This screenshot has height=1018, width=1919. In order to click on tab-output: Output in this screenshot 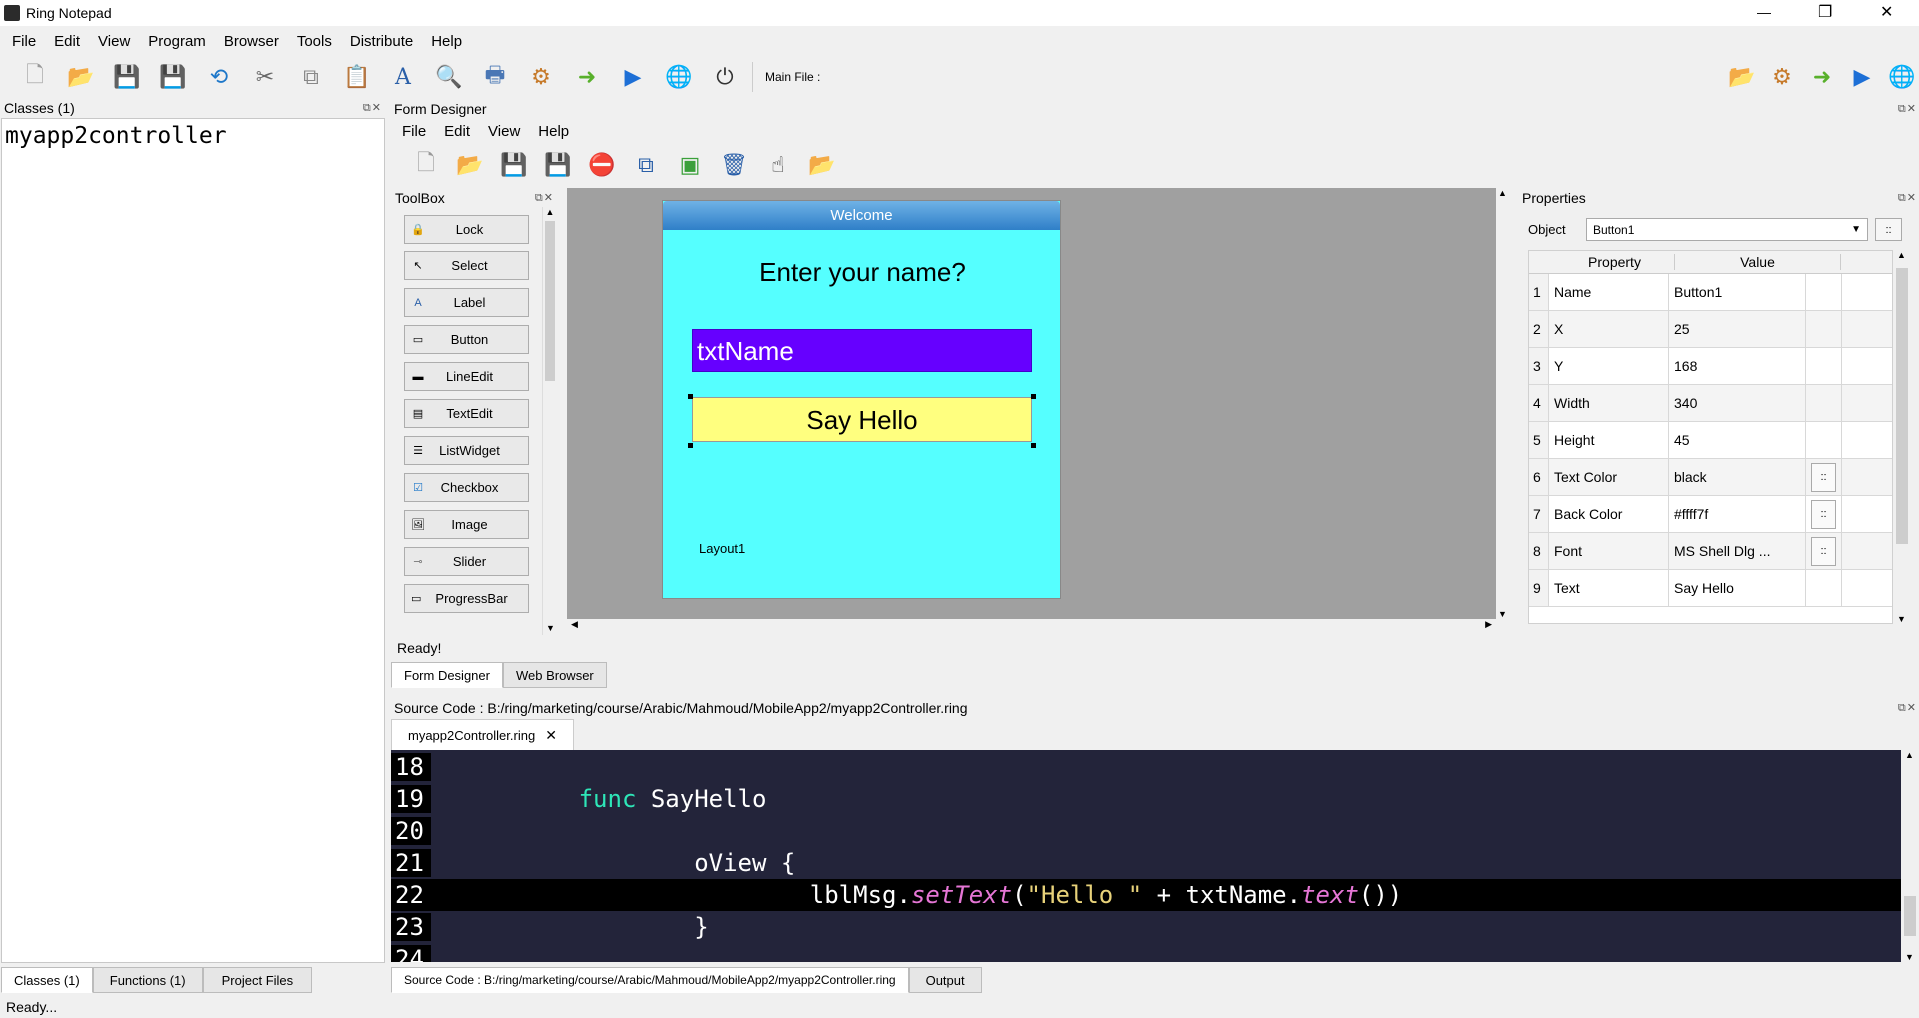, I will do `click(945, 980)`.